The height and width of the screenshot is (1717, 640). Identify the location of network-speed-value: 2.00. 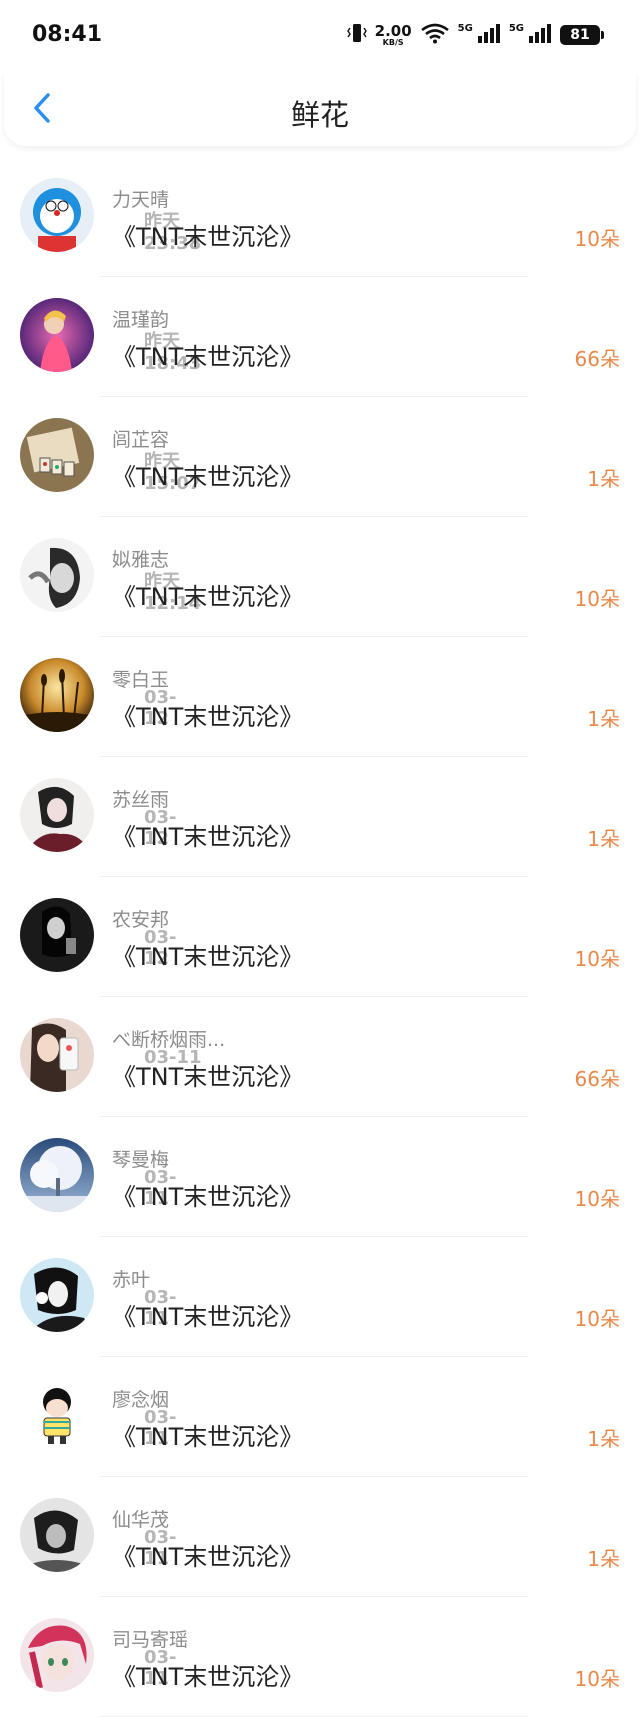
(393, 30).